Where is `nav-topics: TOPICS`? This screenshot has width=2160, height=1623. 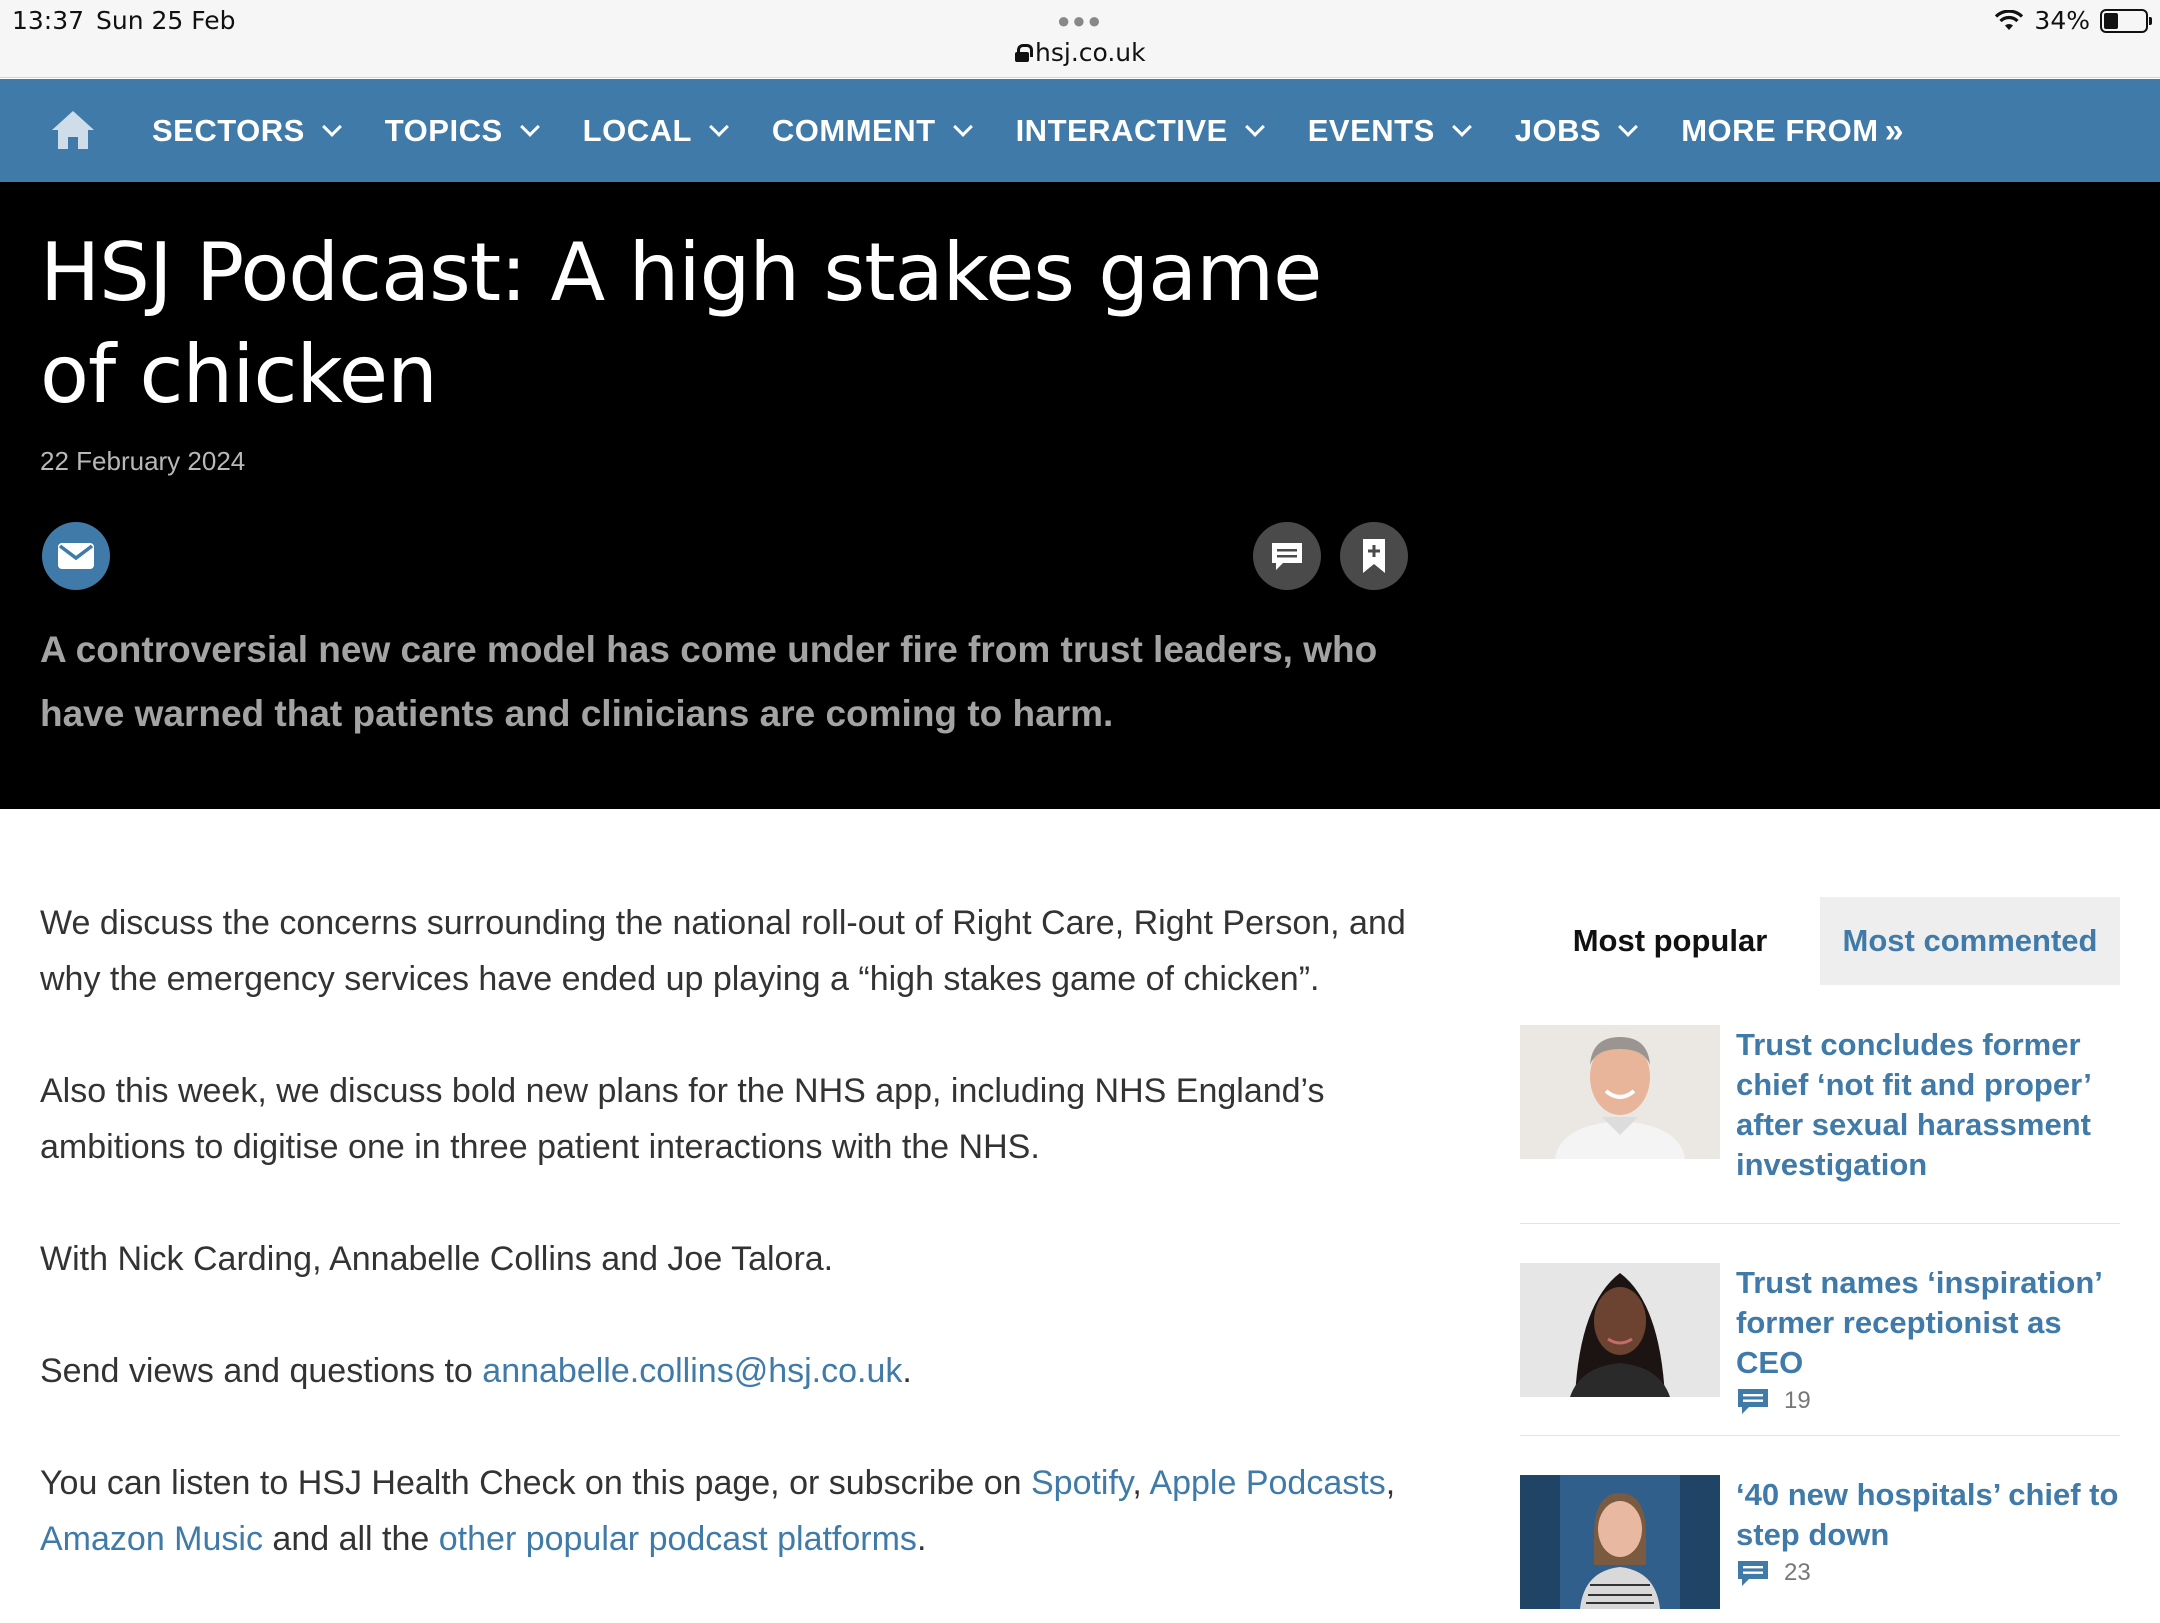 nav-topics: TOPICS is located at coordinates (462, 130).